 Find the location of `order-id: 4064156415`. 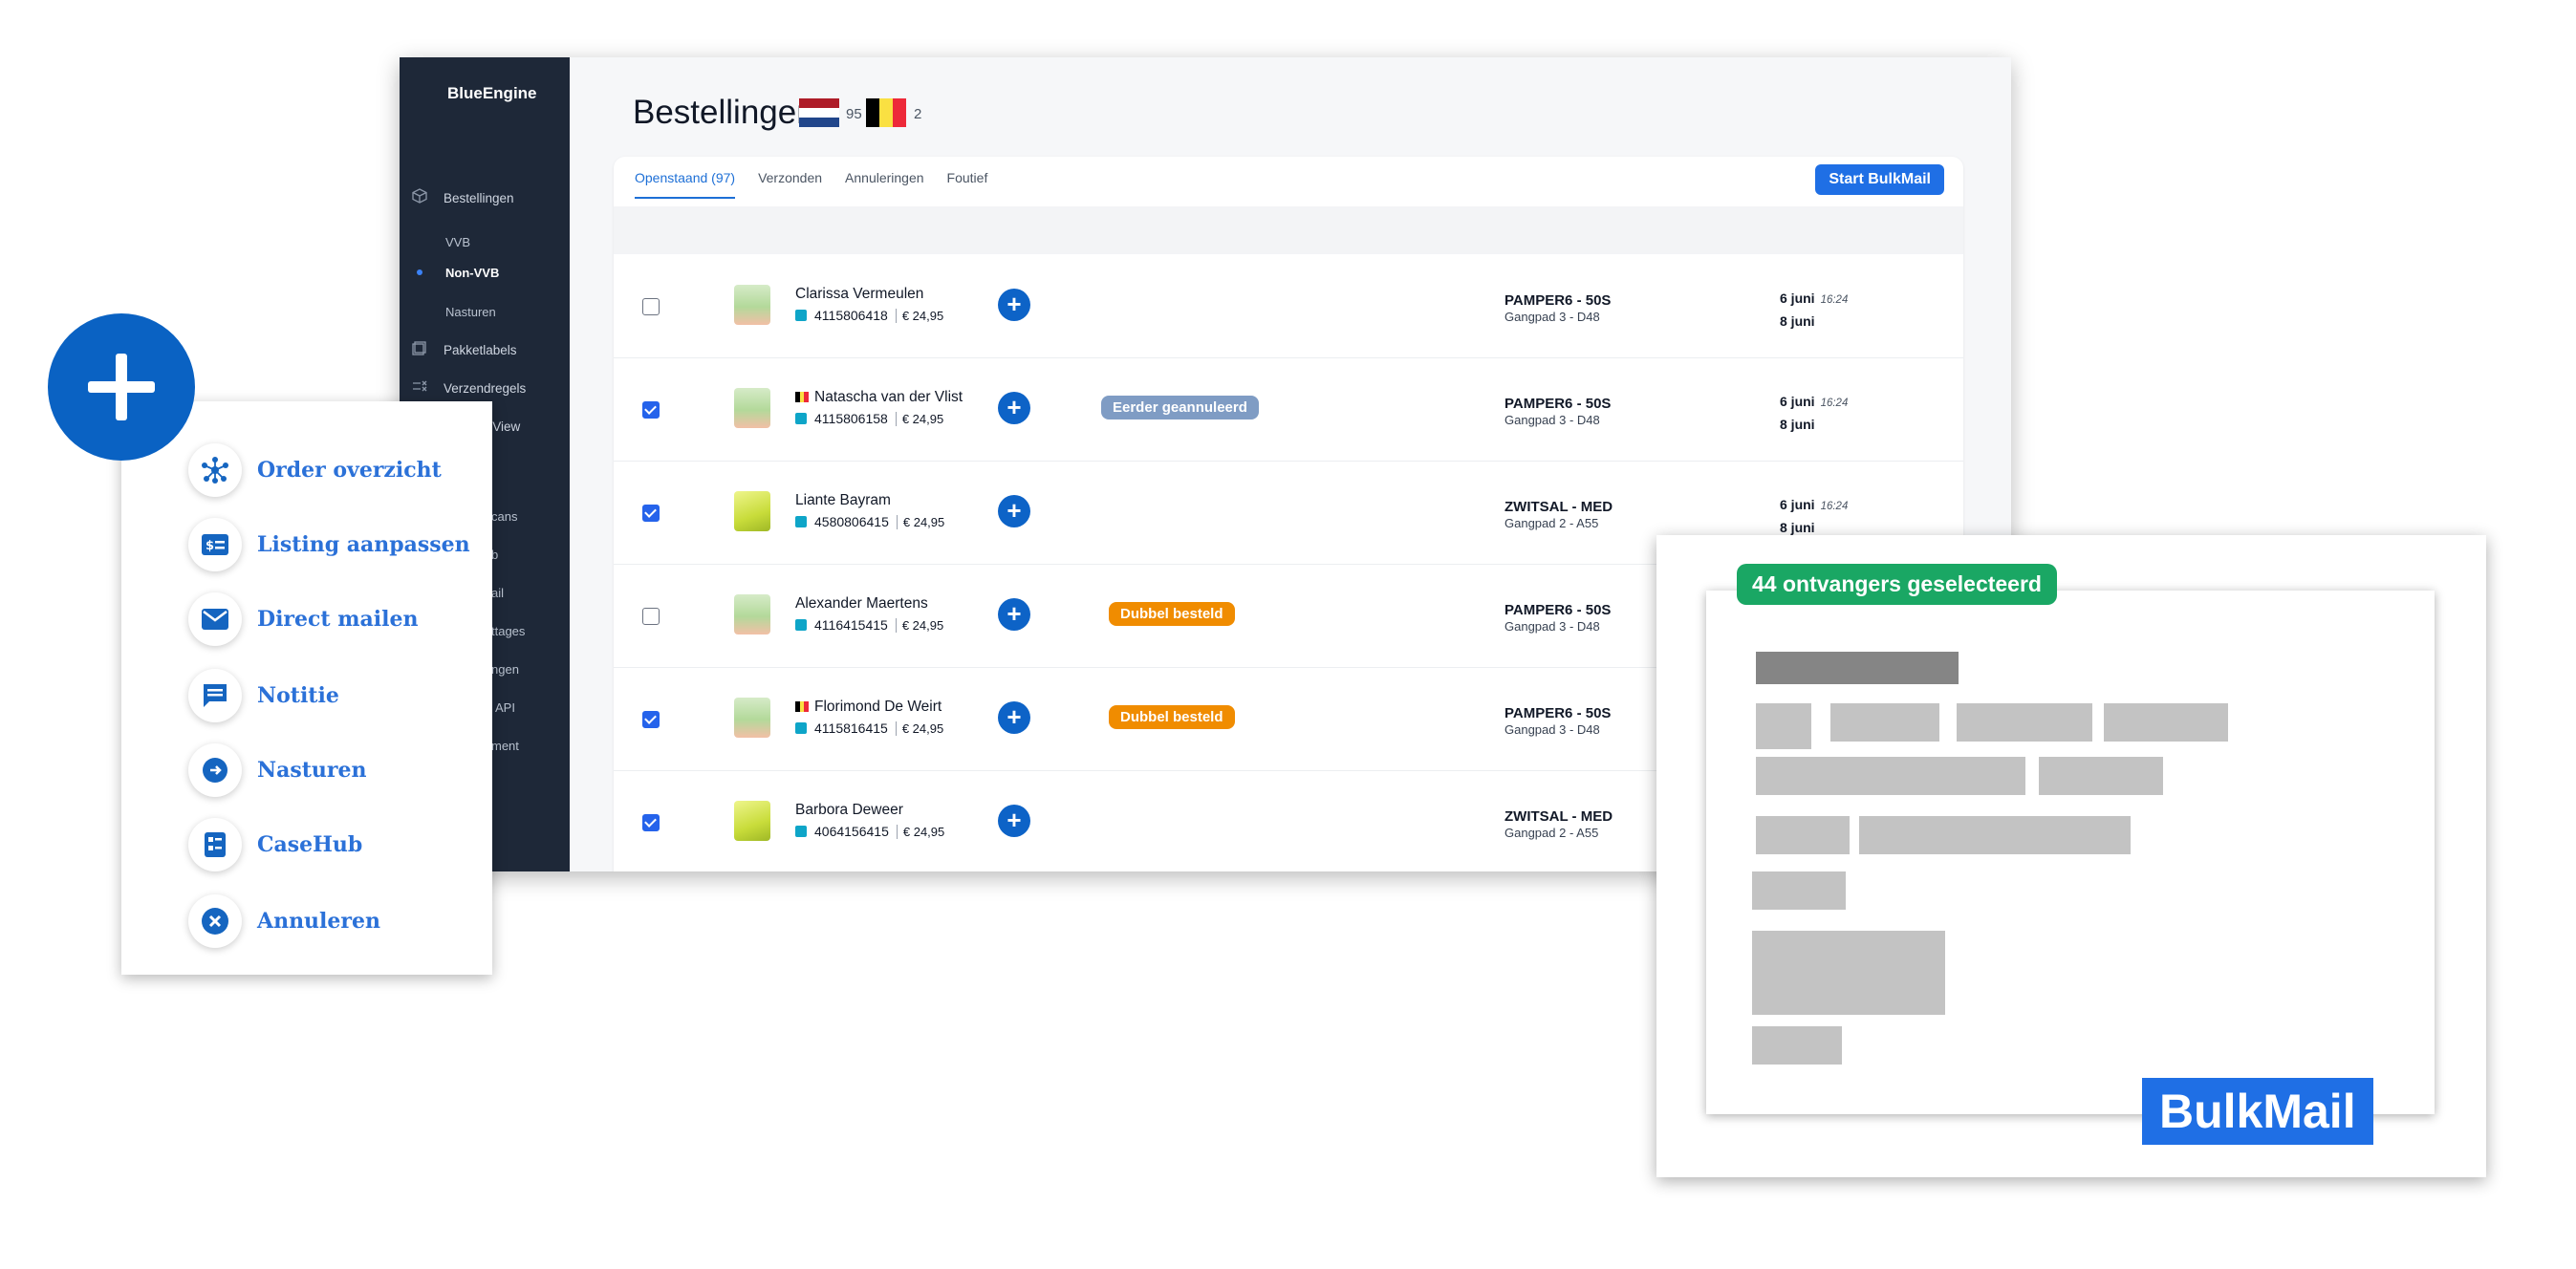

order-id: 4064156415 is located at coordinates (851, 831).